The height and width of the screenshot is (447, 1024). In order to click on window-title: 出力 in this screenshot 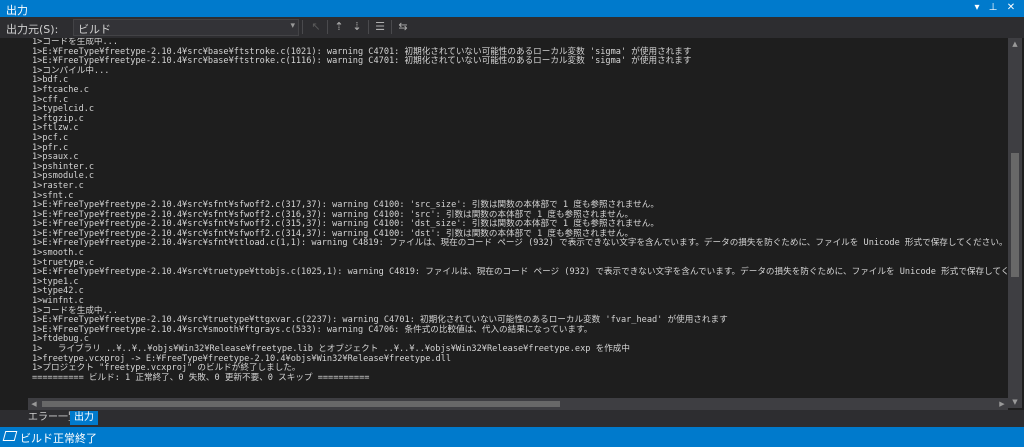, I will do `click(17, 10)`.